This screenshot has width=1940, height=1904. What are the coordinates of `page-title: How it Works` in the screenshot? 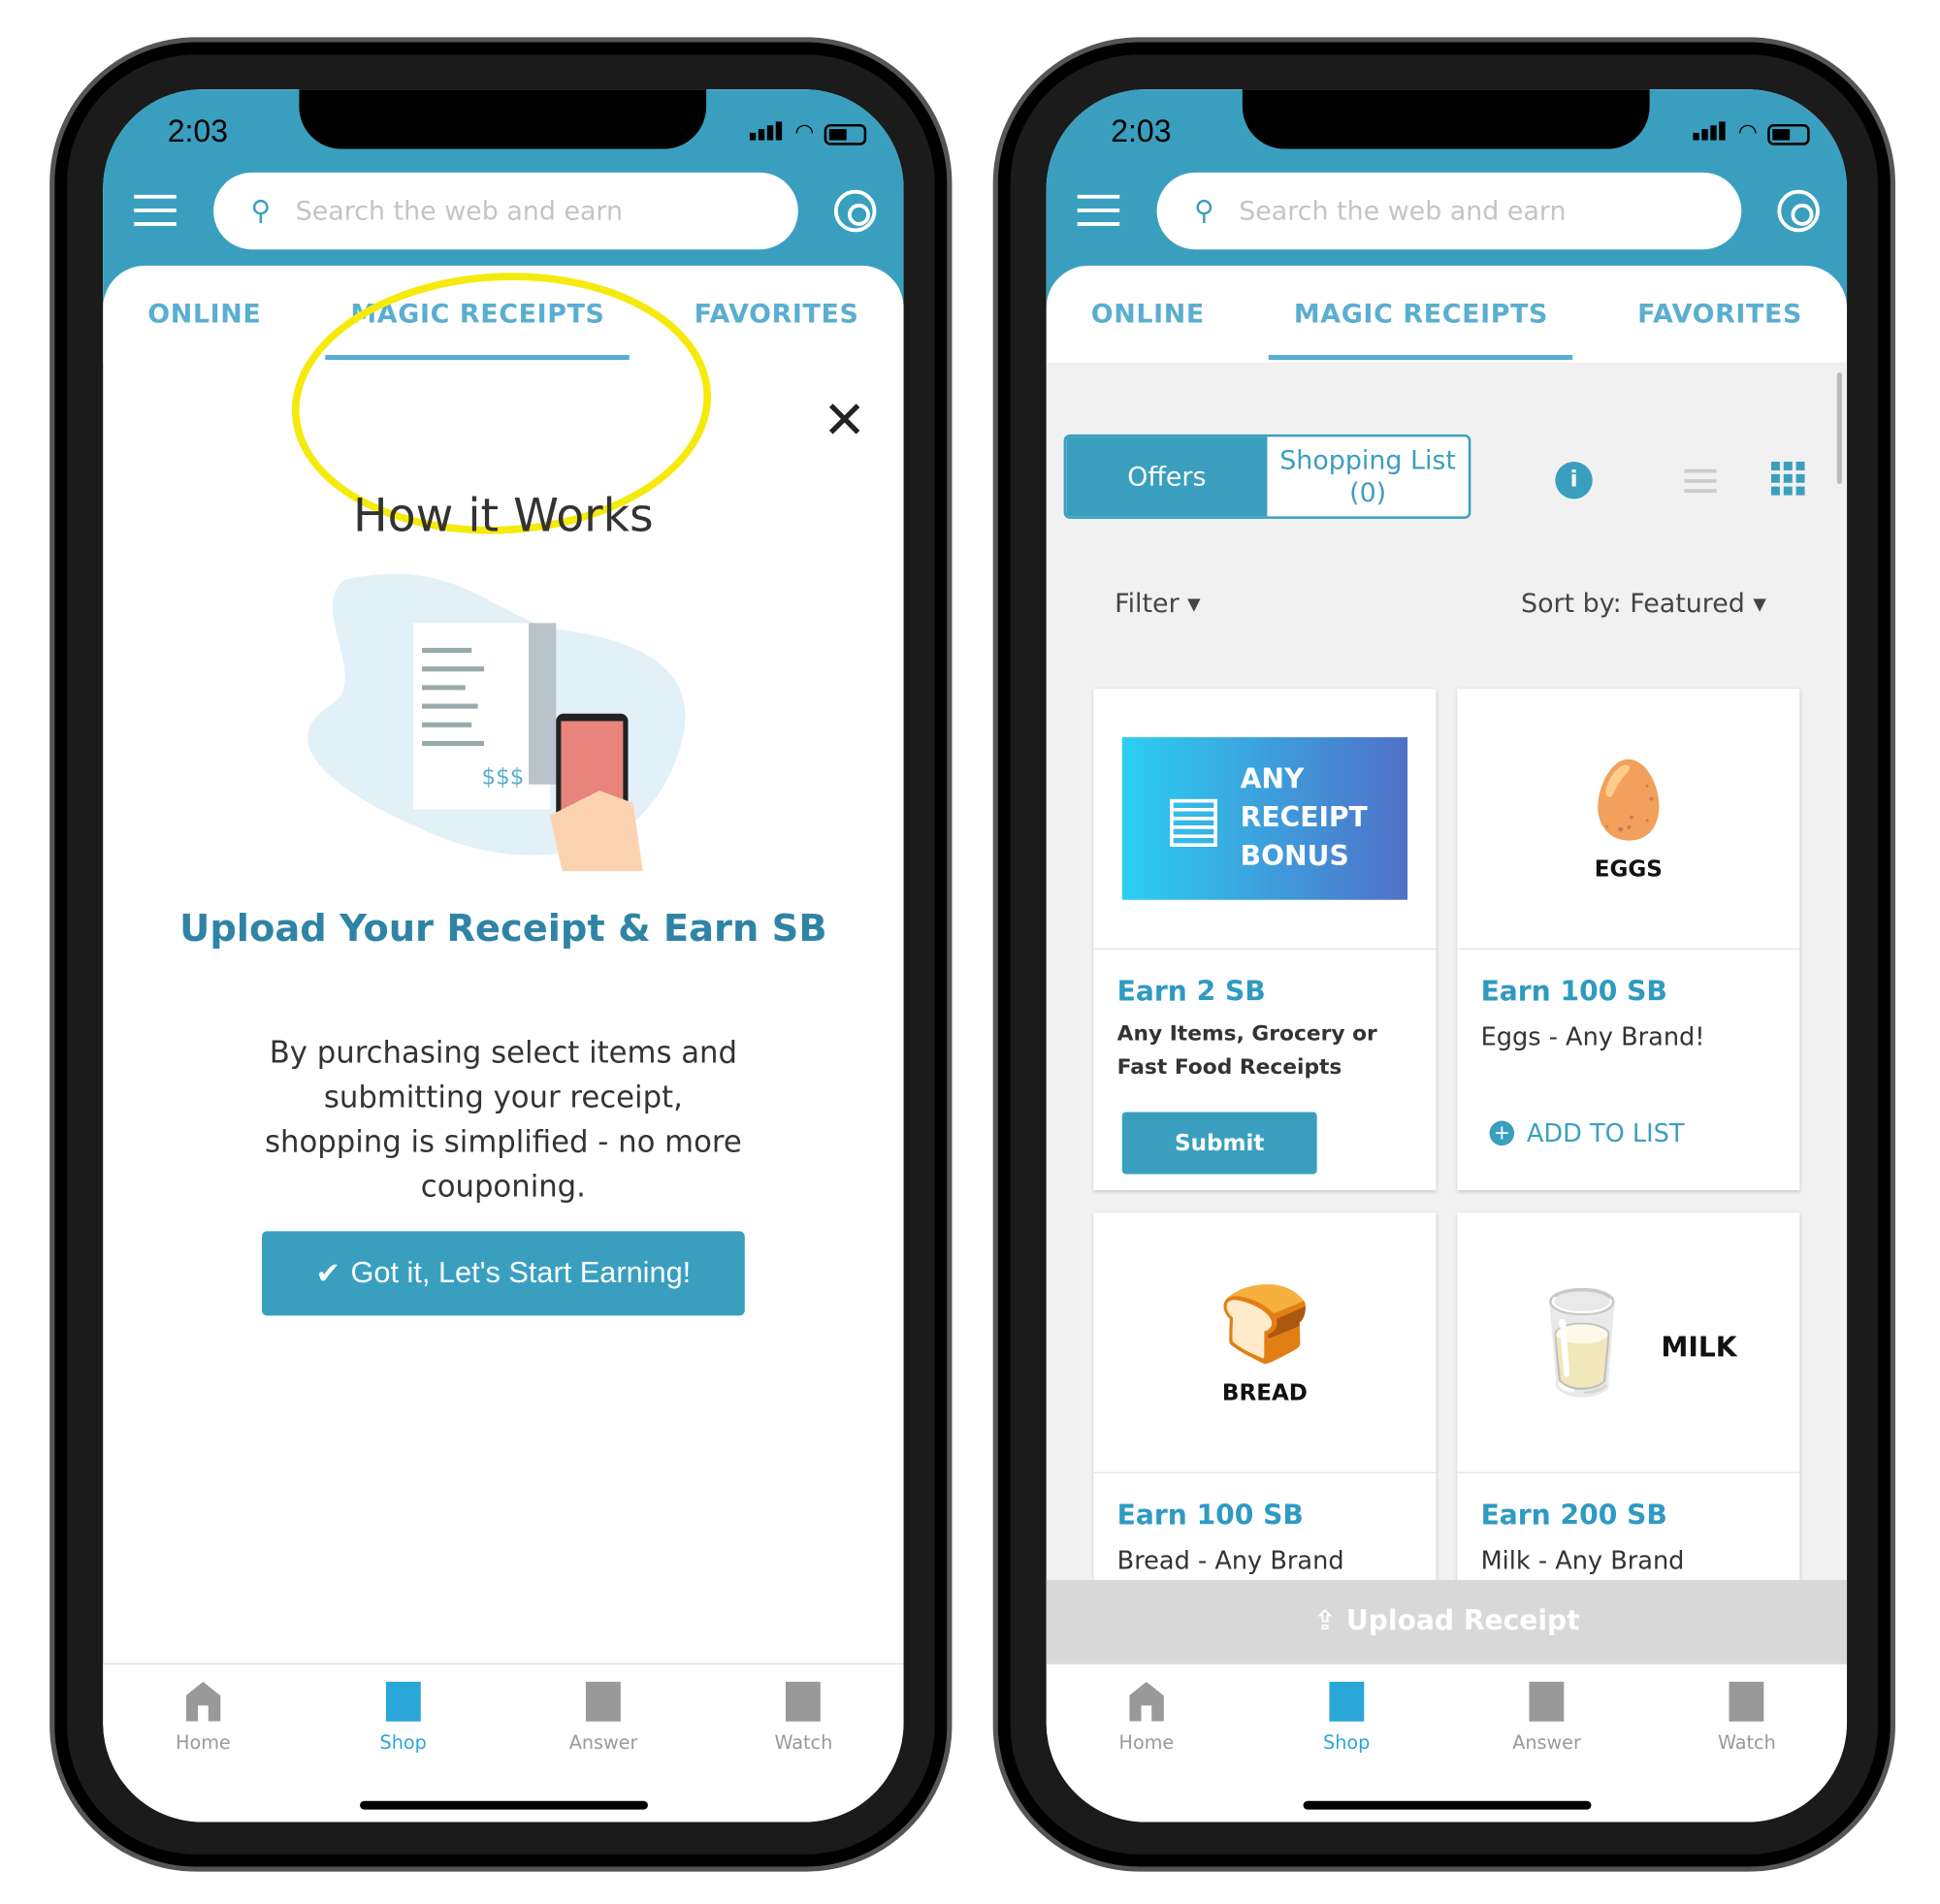 It's located at (503, 516).